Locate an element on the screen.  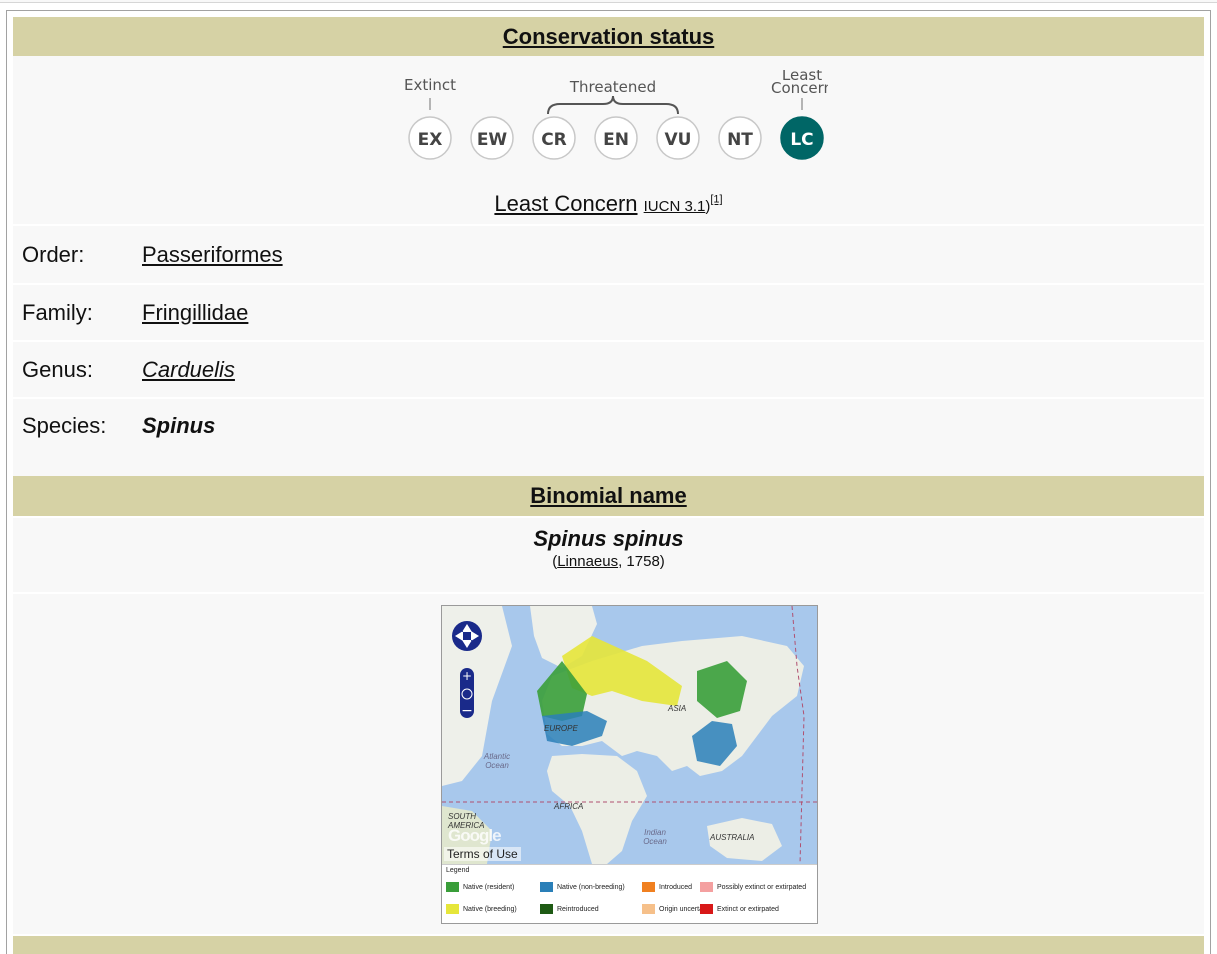
scale-circles: EX EW CR EN VU NT LC is located at coordinates (616, 138).